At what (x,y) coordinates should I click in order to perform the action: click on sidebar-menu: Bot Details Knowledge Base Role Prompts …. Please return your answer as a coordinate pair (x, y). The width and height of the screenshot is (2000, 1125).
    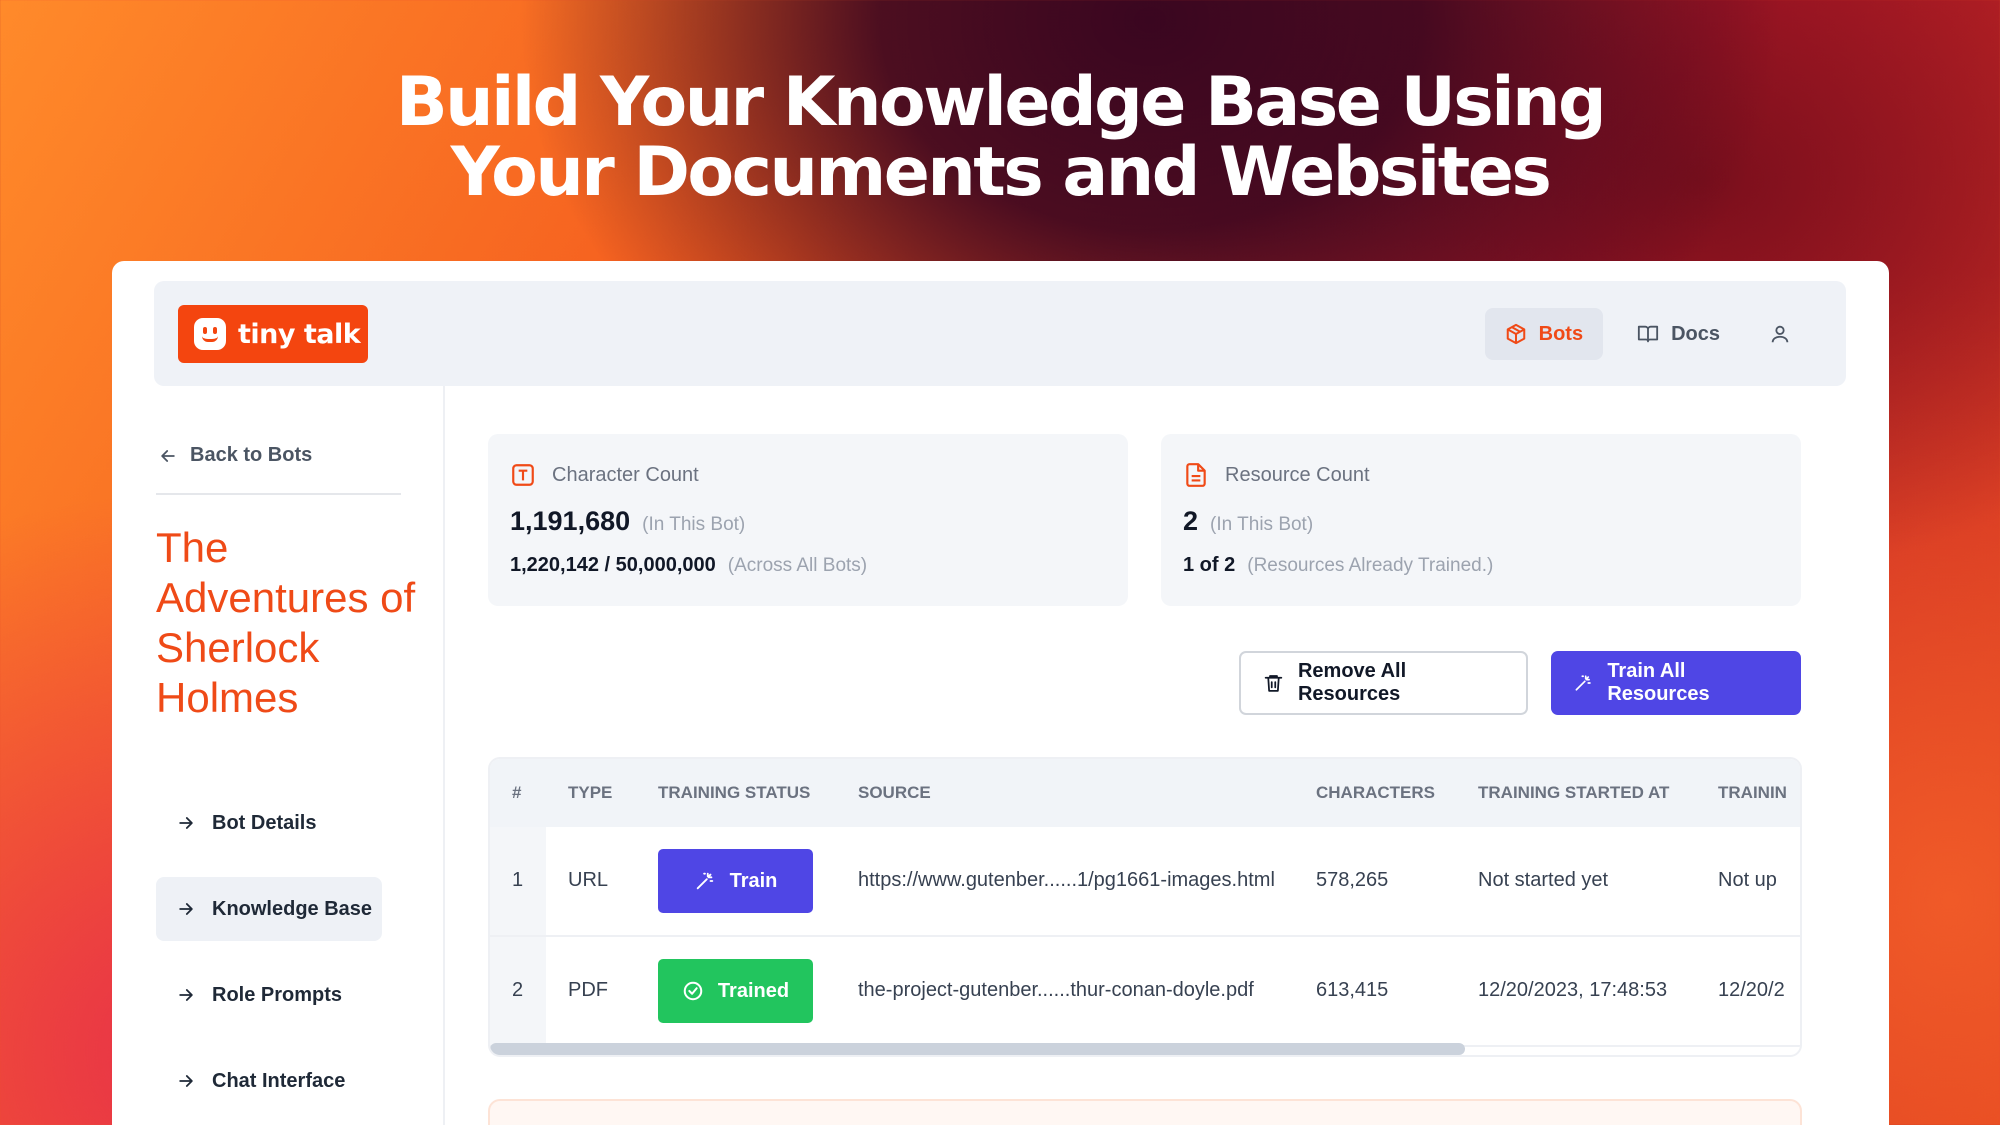
    Looking at the image, I should click on (269, 958).